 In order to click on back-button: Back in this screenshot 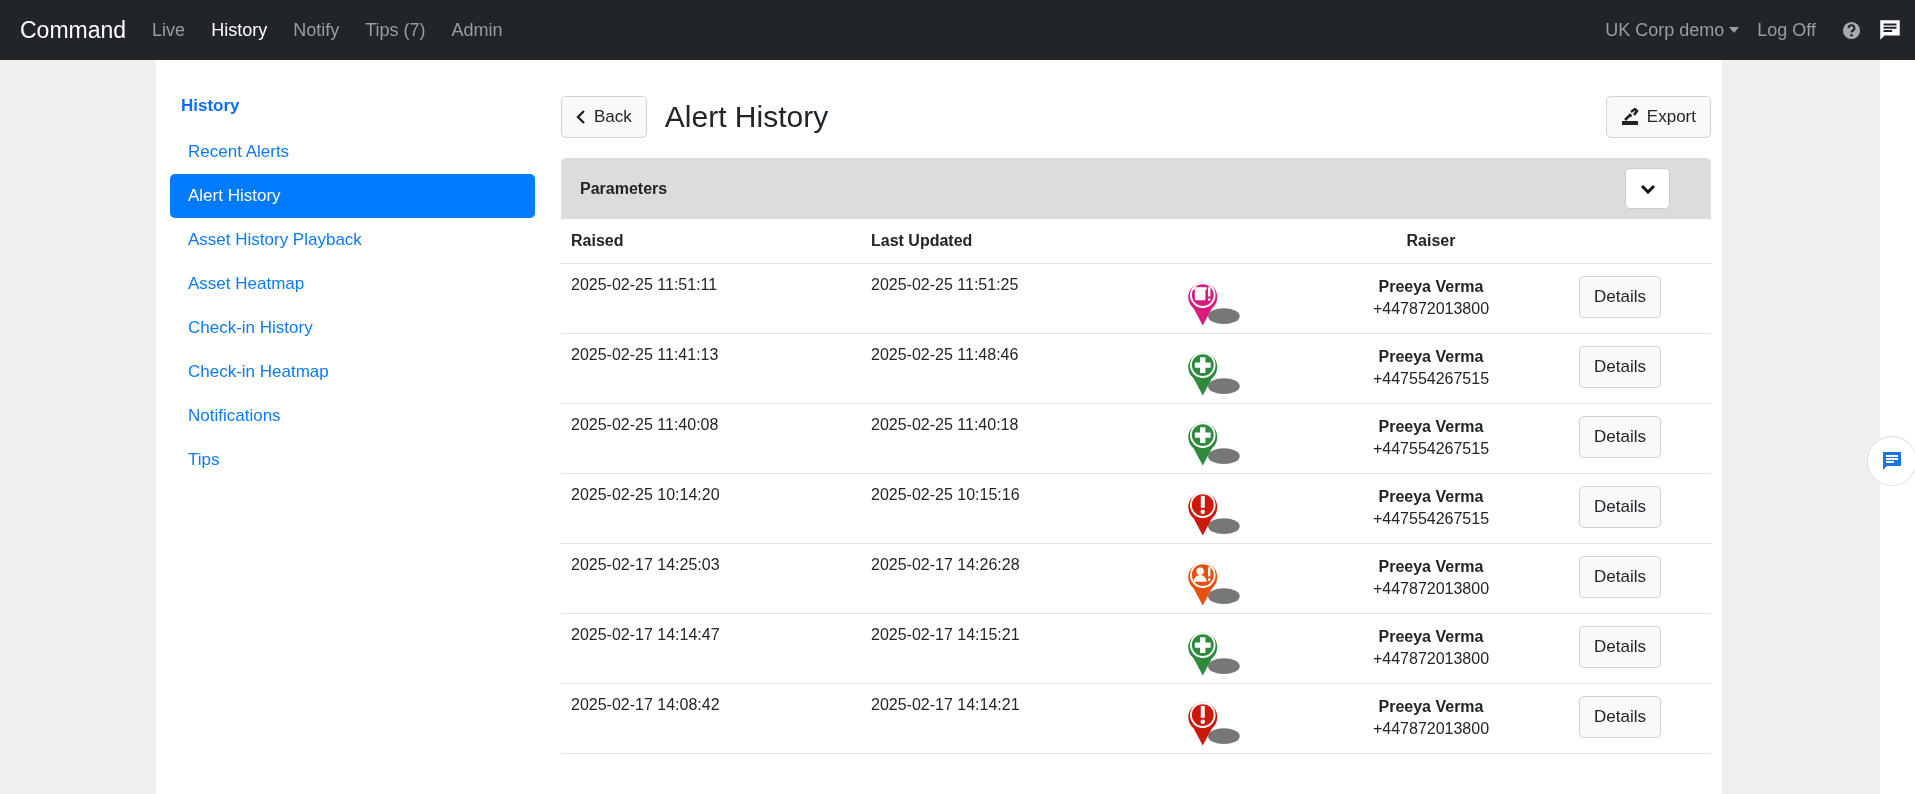, I will do `click(604, 117)`.